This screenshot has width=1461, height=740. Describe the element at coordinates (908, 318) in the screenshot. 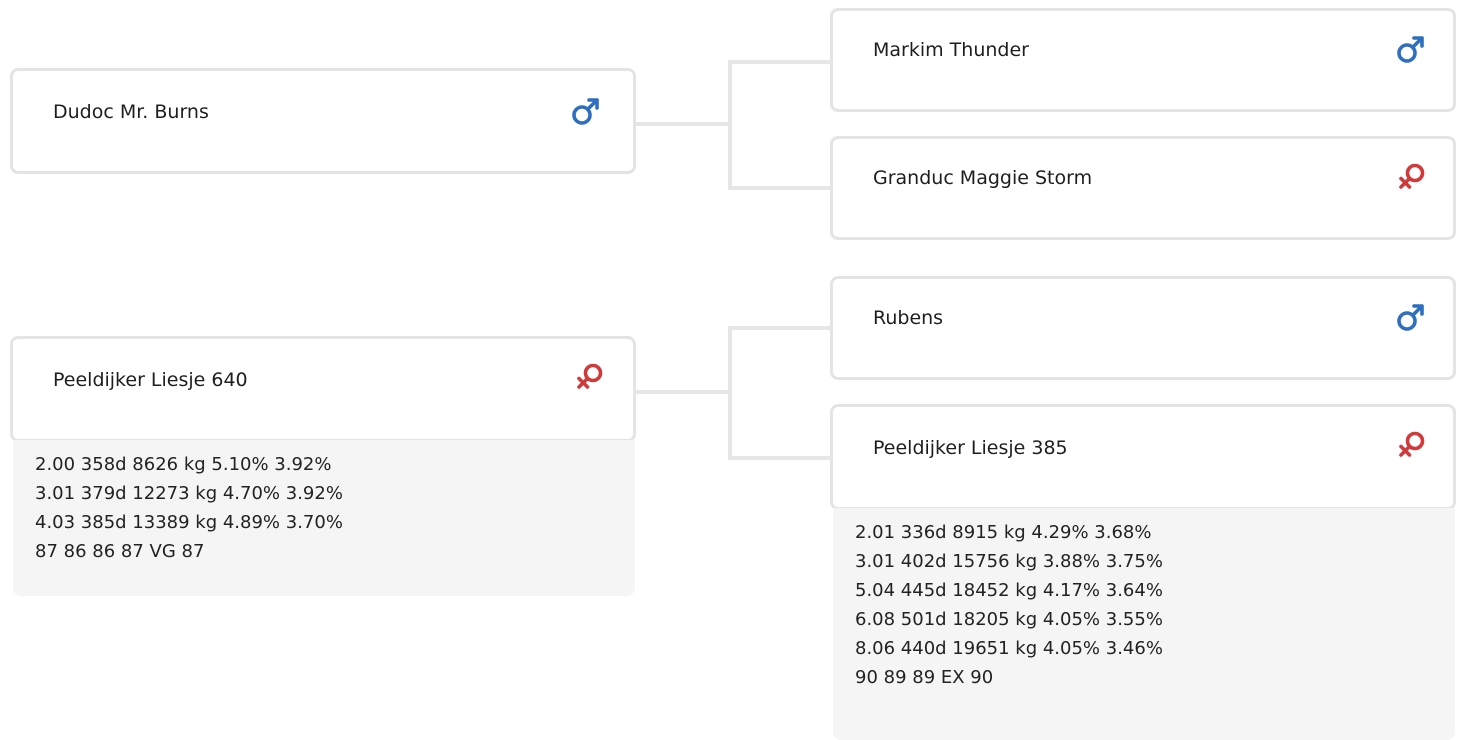

I see `animal-name: Rubens` at that location.